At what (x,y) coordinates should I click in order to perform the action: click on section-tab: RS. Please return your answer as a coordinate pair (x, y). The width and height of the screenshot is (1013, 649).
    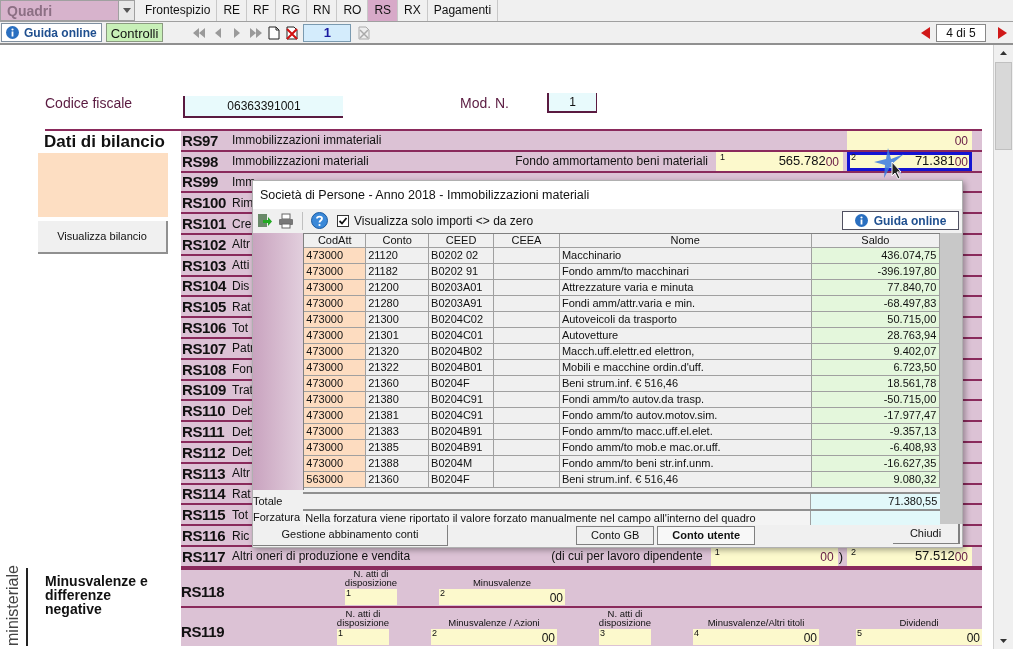
    Looking at the image, I should click on (383, 10).